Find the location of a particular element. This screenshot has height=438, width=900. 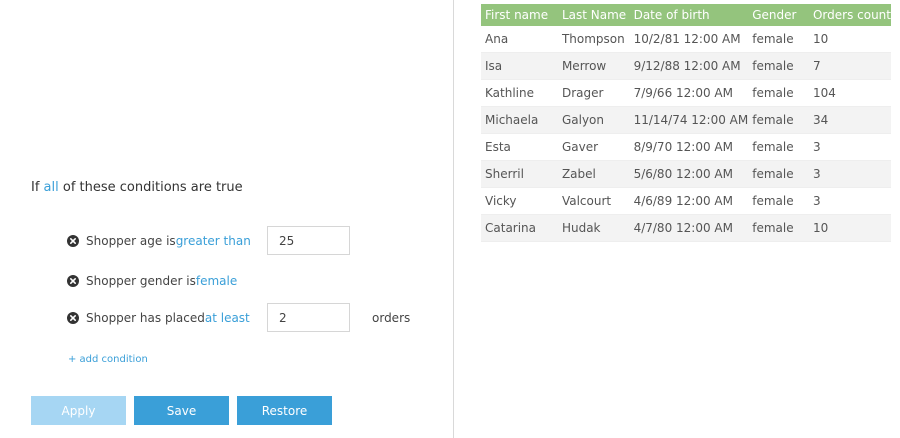

column-header-first-name: First name is located at coordinates (519, 15).